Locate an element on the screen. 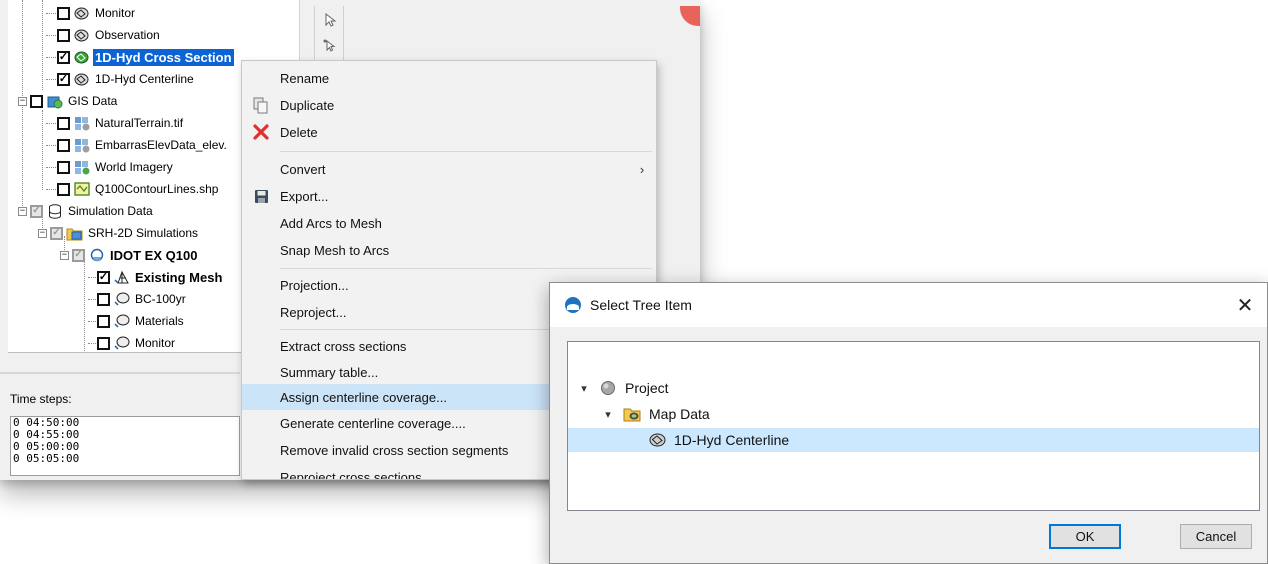 Image resolution: width=1268 pixels, height=564 pixels. tool-palette is located at coordinates (329, 36).